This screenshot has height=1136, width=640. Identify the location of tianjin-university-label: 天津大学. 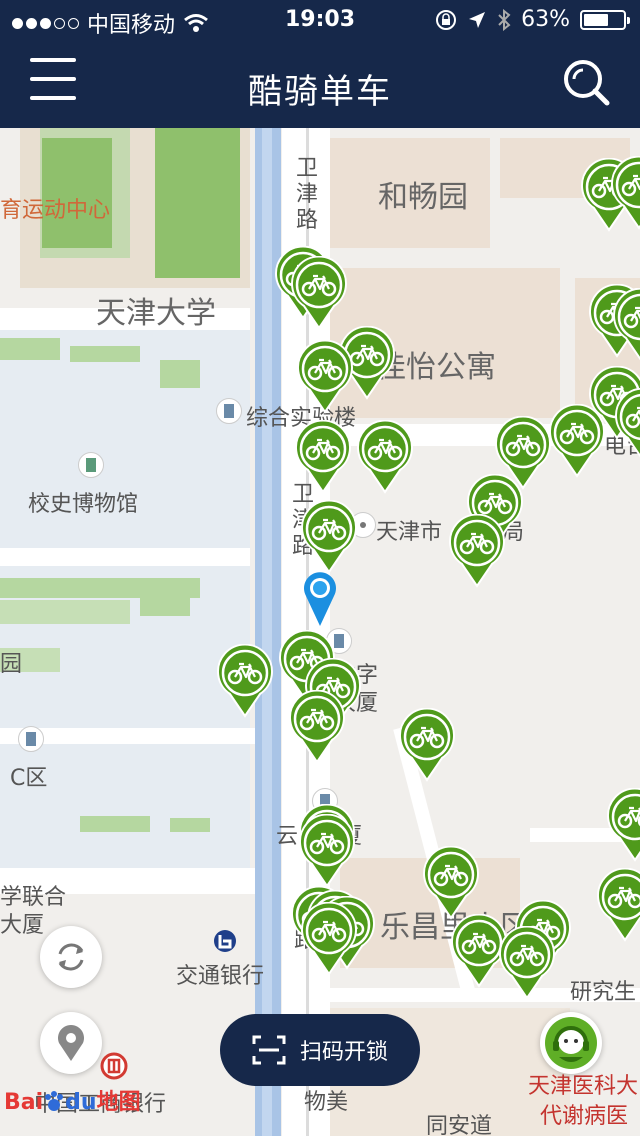
(156, 313).